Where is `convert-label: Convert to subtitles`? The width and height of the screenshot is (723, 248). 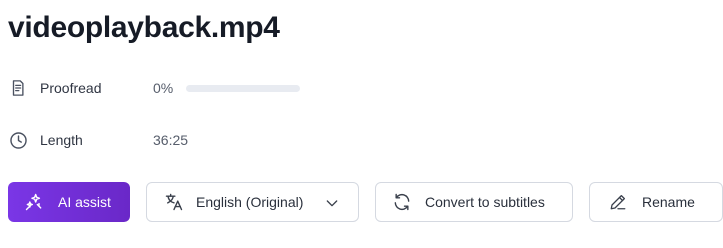 convert-label: Convert to subtitles is located at coordinates (485, 202).